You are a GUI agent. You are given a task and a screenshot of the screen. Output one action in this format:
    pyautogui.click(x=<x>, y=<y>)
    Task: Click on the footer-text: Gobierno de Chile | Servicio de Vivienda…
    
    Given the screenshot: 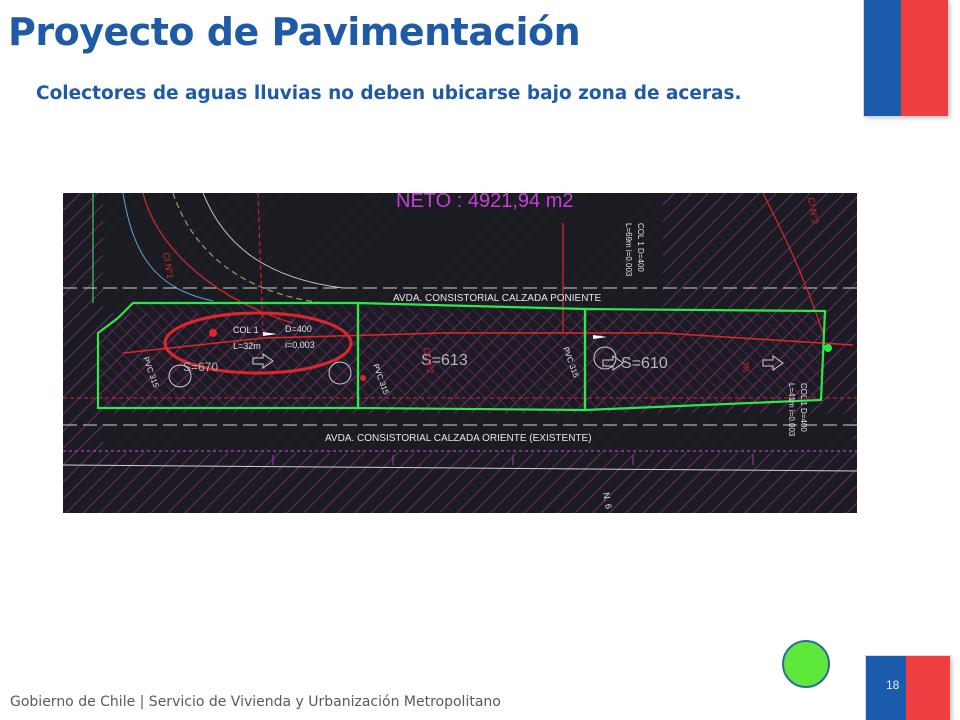 What is the action you would take?
    pyautogui.click(x=255, y=702)
    